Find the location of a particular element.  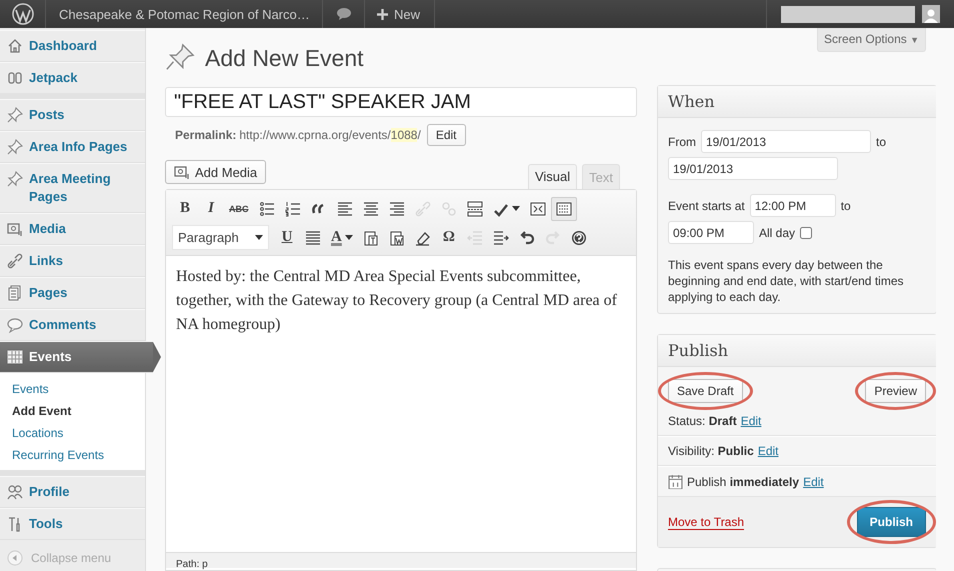

editor-body-text: Hosted by: the Central MD Area Special Events subcommittee, together, with the Gateway to Recovery group (a Central MD area of NA homegroup) is located at coordinates (396, 301).